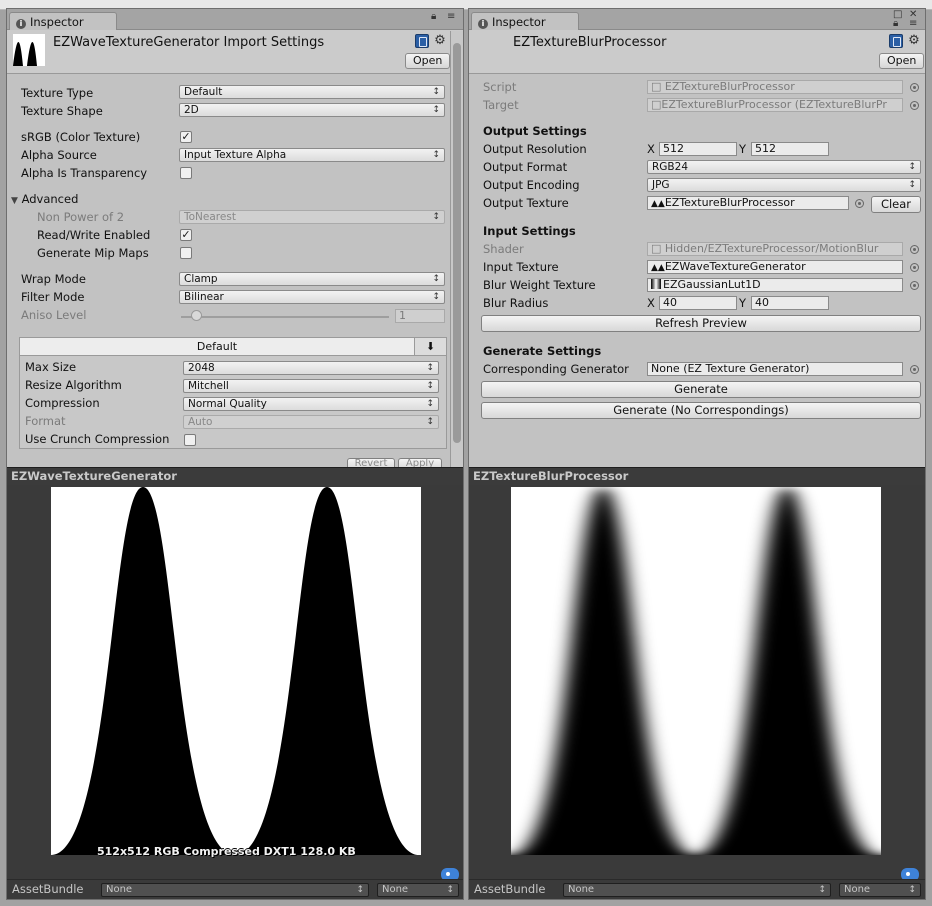 The width and height of the screenshot is (932, 906). Describe the element at coordinates (859, 203) in the screenshot. I see `output-texture-picker-icon` at that location.